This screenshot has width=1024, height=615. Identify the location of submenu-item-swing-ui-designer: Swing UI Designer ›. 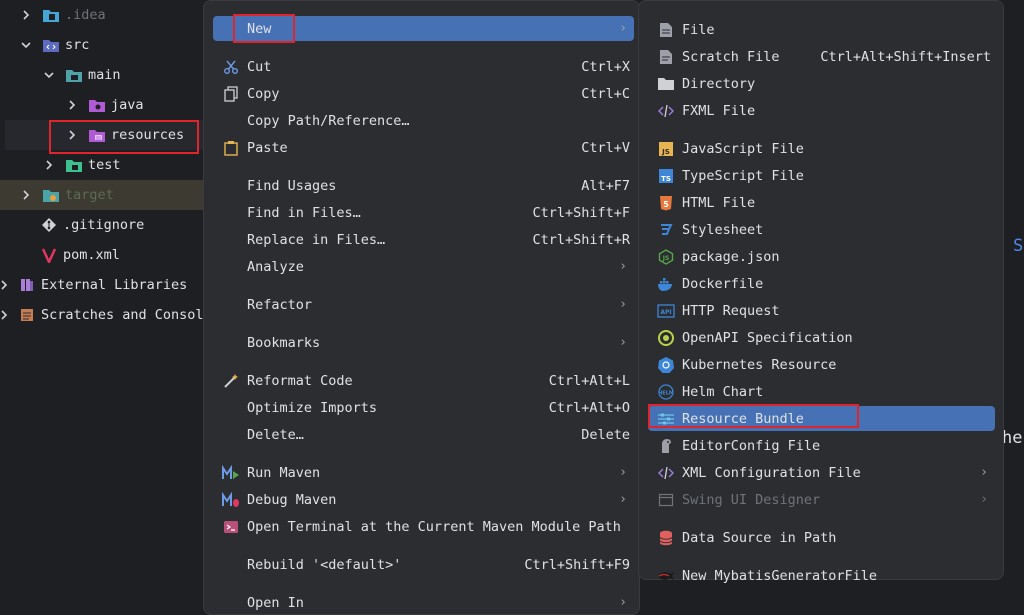
(821, 499).